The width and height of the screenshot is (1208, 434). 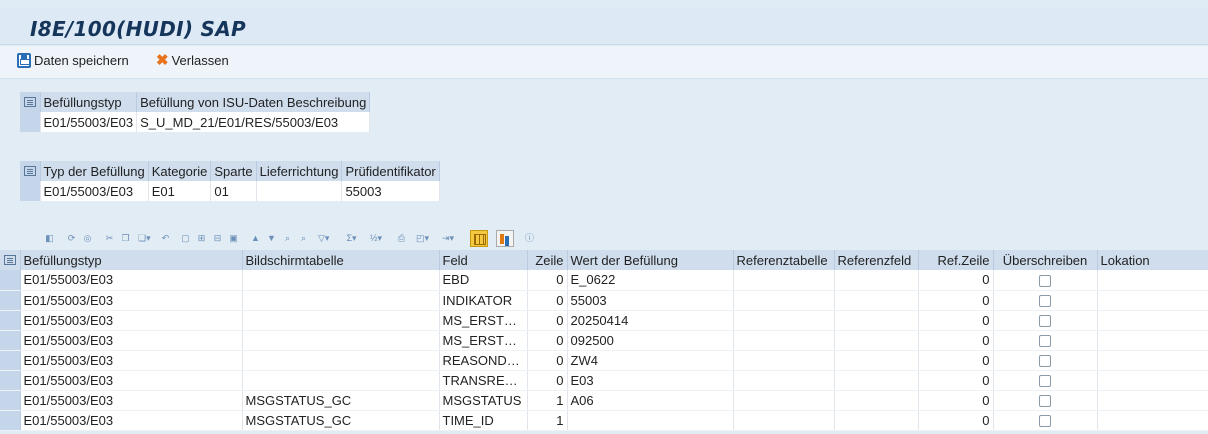 I want to click on layout-grid-icon, so click(x=479, y=238).